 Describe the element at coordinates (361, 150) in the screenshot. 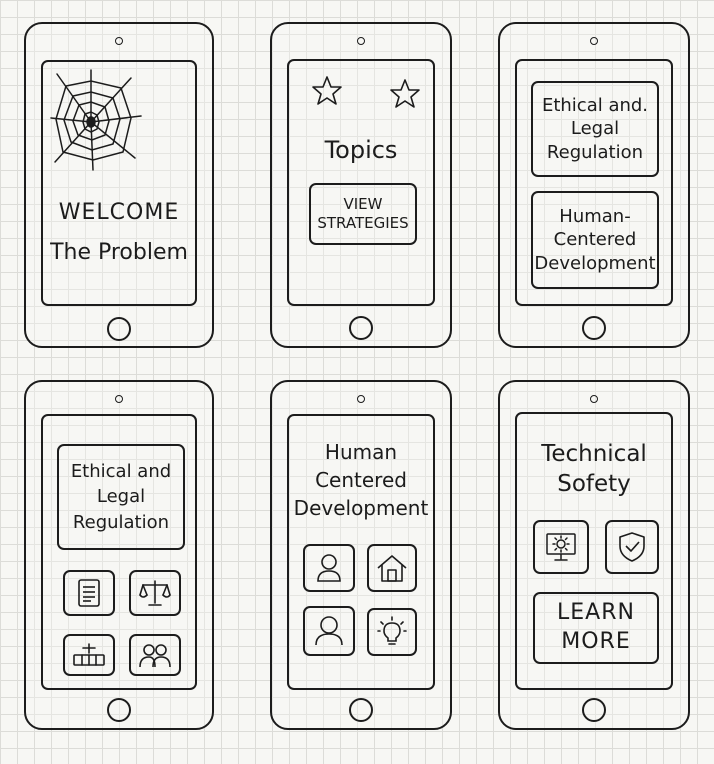

I see `topics-title: Topics` at that location.